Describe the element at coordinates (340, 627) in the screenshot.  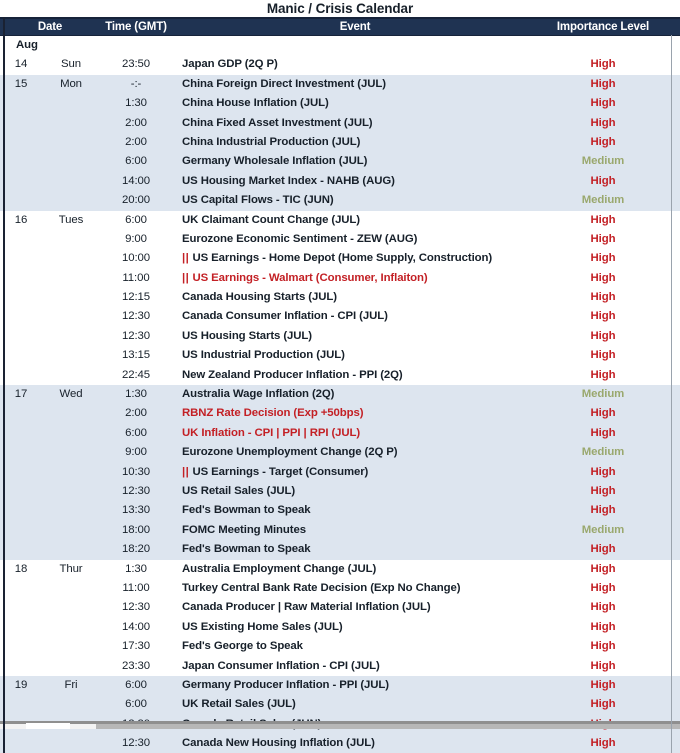
I see `table-row: 14:00 US Existing Home Sales (JUL) High` at that location.